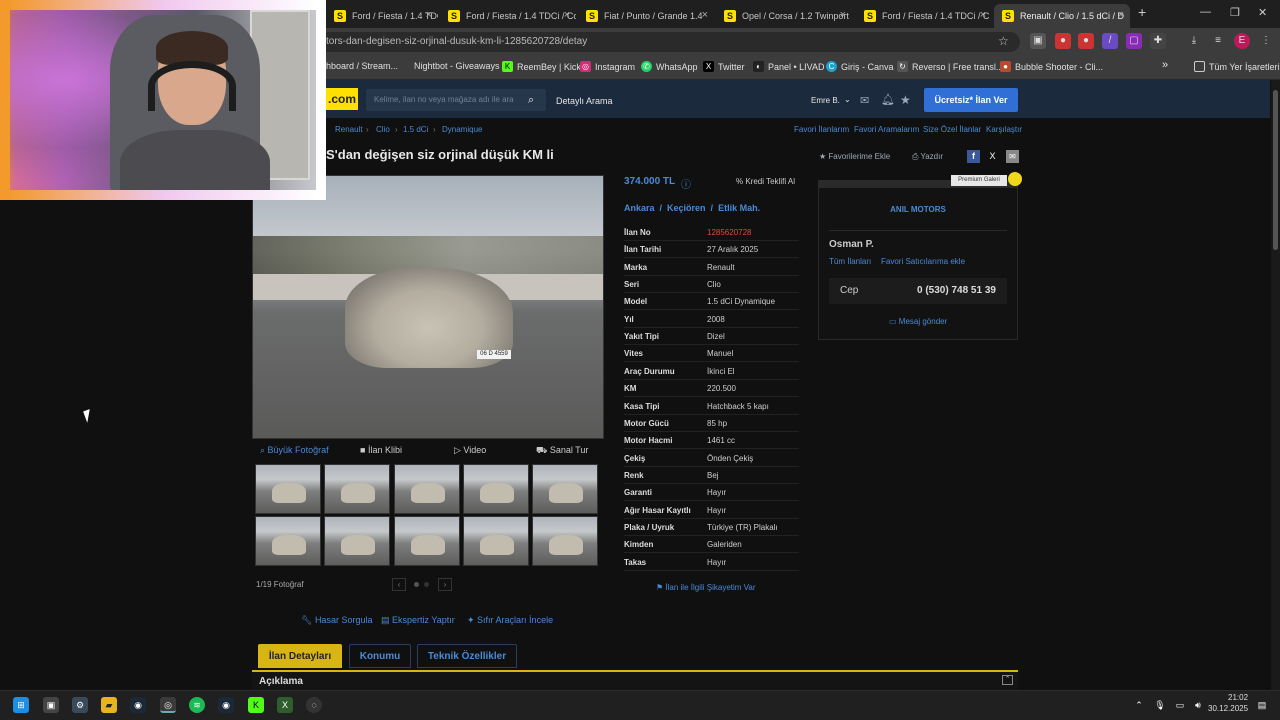 The width and height of the screenshot is (1280, 720). What do you see at coordinates (470, 450) in the screenshot?
I see `tab-video: ▷ Video` at bounding box center [470, 450].